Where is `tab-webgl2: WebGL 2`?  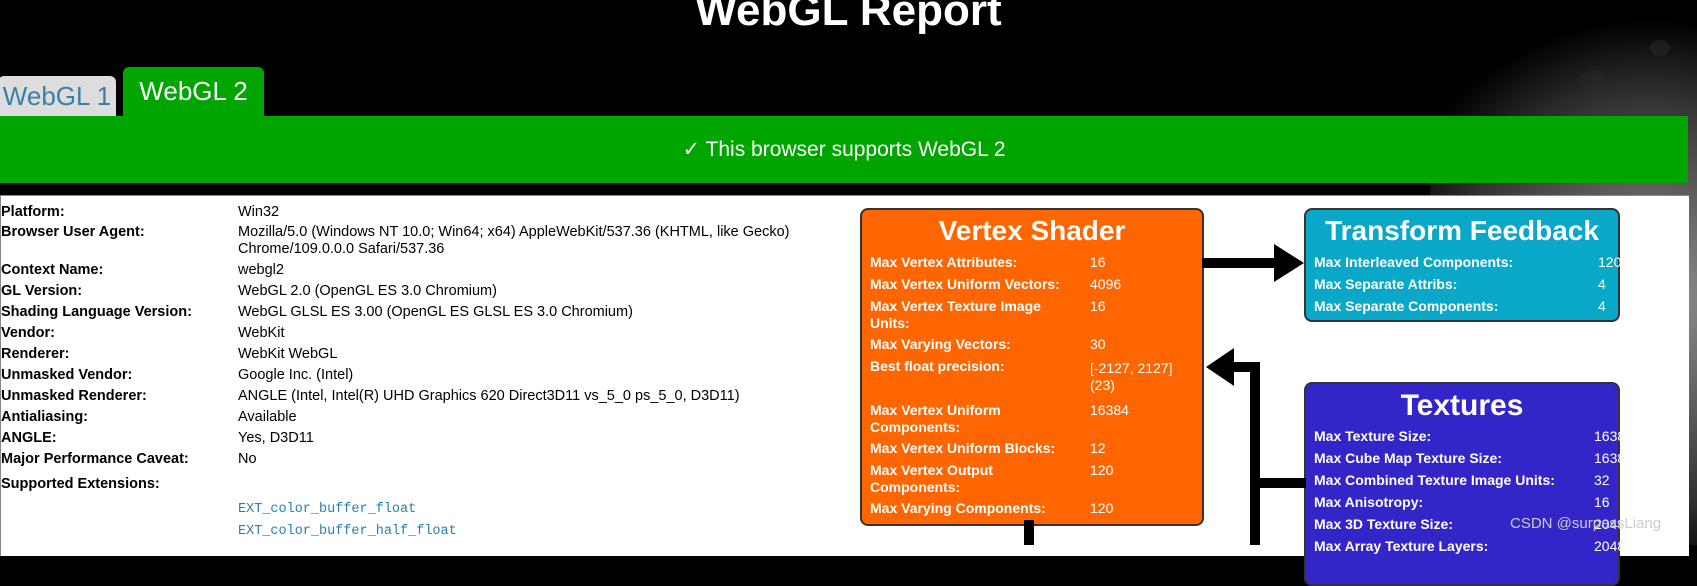
tab-webgl2: WebGL 2 is located at coordinates (193, 91).